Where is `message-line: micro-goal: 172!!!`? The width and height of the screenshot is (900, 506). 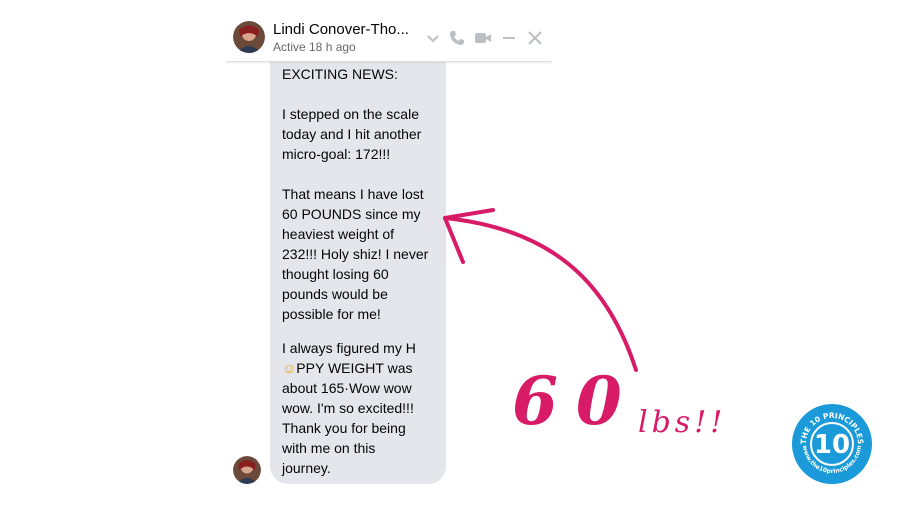
message-line: micro-goal: 172!!! is located at coordinates (336, 154).